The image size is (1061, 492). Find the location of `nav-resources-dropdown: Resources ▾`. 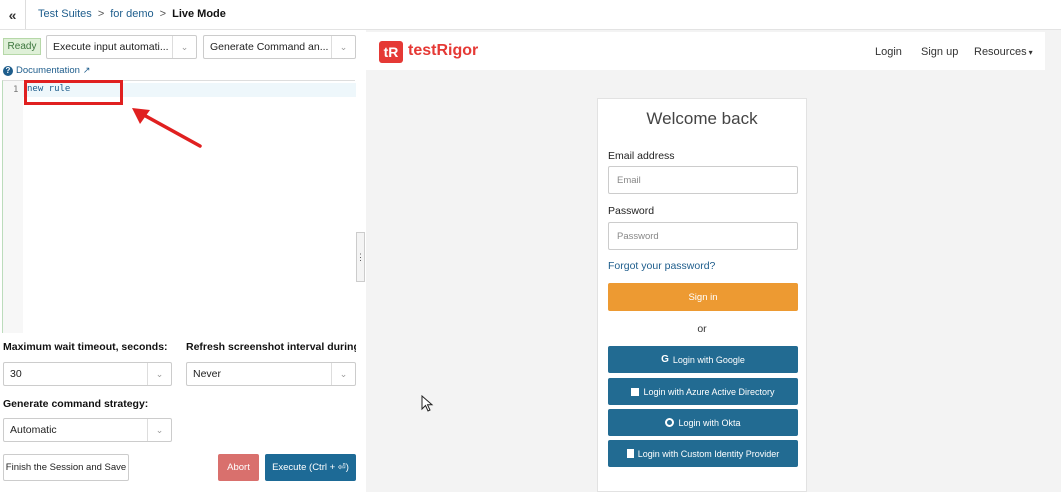

nav-resources-dropdown: Resources ▾ is located at coordinates (1003, 52).